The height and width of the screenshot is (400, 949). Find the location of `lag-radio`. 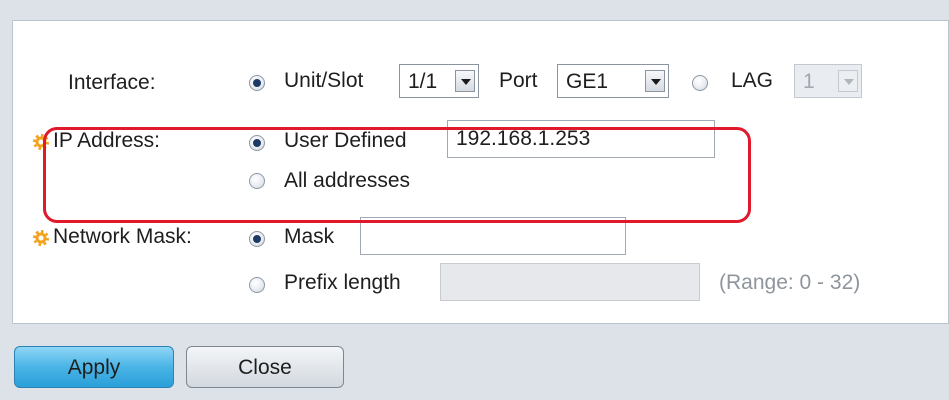

lag-radio is located at coordinates (700, 83).